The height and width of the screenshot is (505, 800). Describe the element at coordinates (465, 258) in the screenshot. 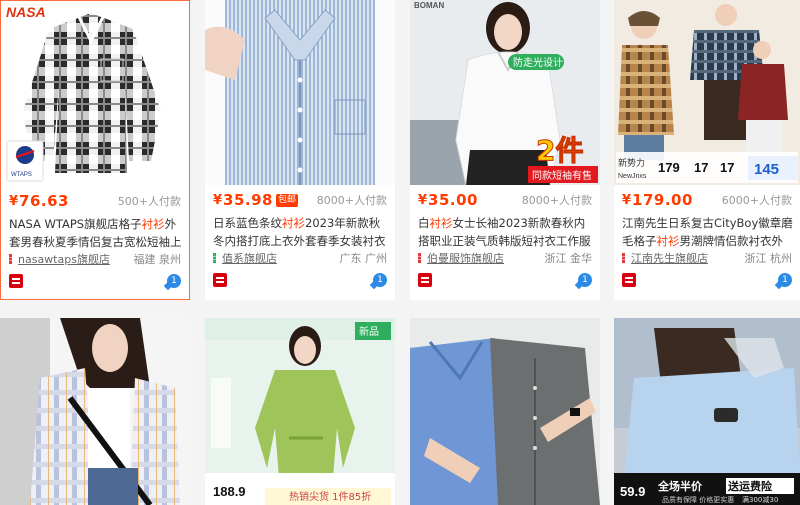

I see `shop-link: 伯曼服饰旗舰店` at that location.